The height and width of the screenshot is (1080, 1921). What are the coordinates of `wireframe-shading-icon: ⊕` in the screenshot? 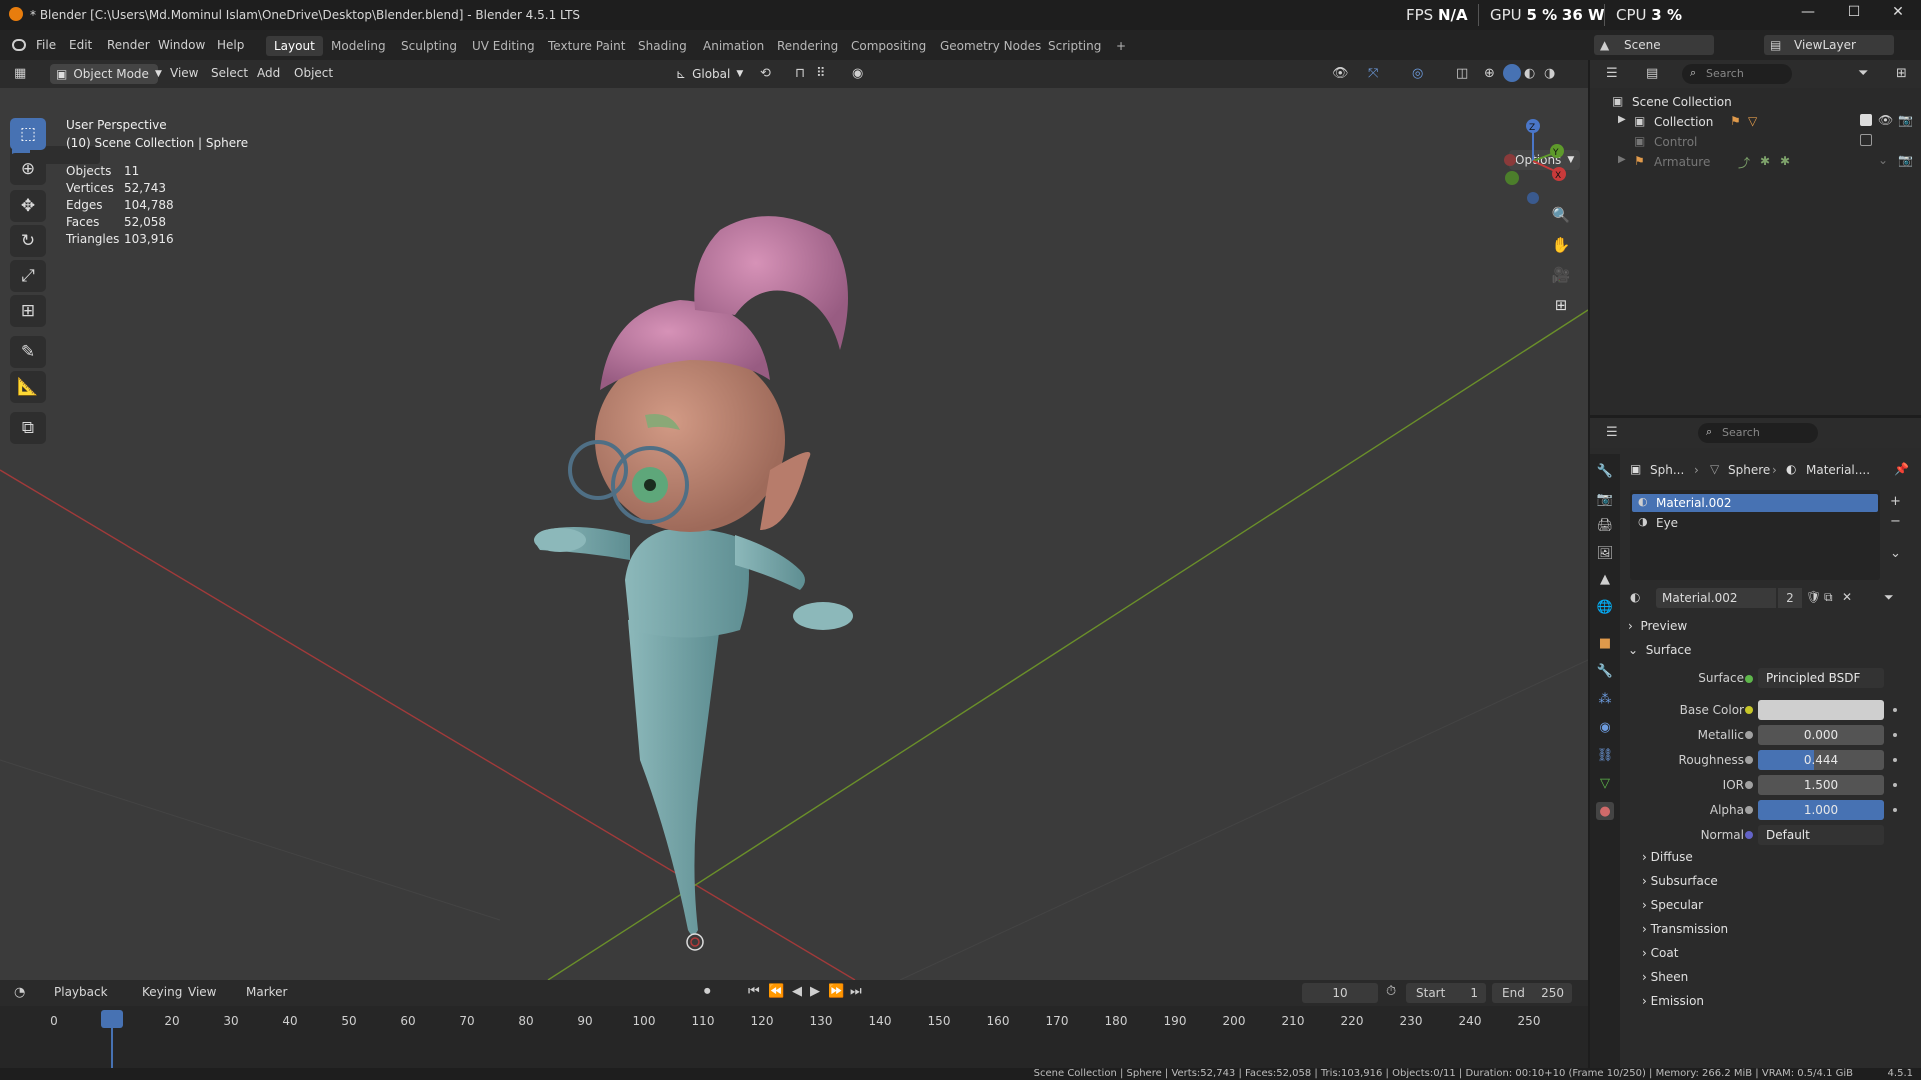 It's located at (1489, 73).